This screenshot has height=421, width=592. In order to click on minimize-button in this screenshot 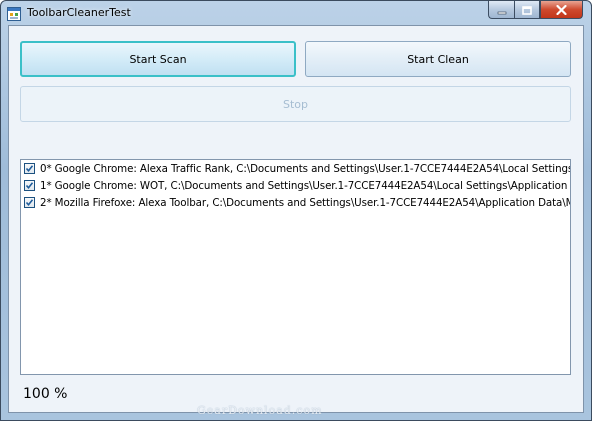, I will do `click(501, 10)`.